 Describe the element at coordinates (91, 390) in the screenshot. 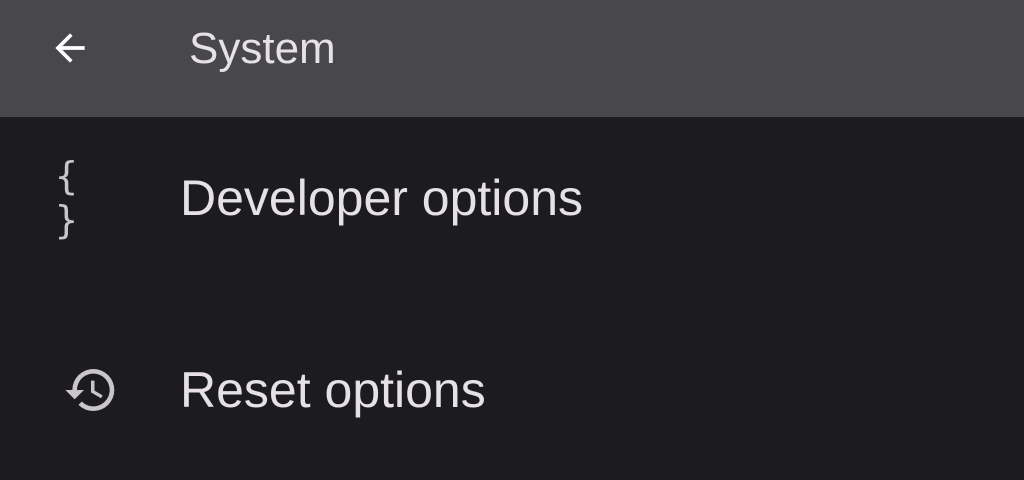

I see `history-icon` at that location.